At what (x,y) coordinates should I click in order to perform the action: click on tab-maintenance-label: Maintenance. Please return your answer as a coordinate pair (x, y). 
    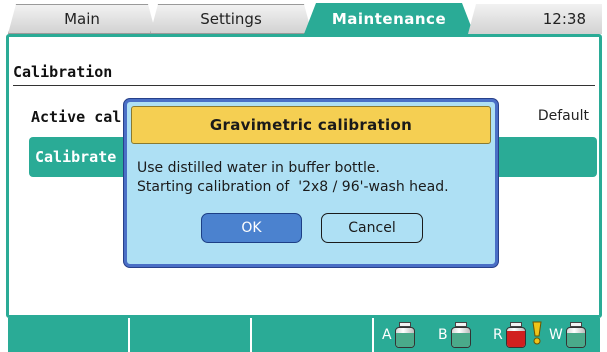
    Looking at the image, I should click on (389, 18).